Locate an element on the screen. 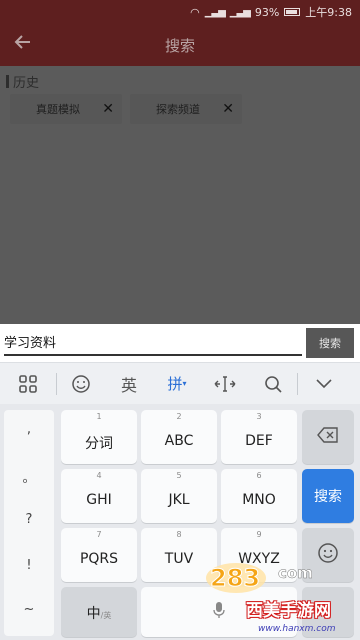 The width and height of the screenshot is (360, 640). keyboard-search-key: 搜索 is located at coordinates (328, 496).